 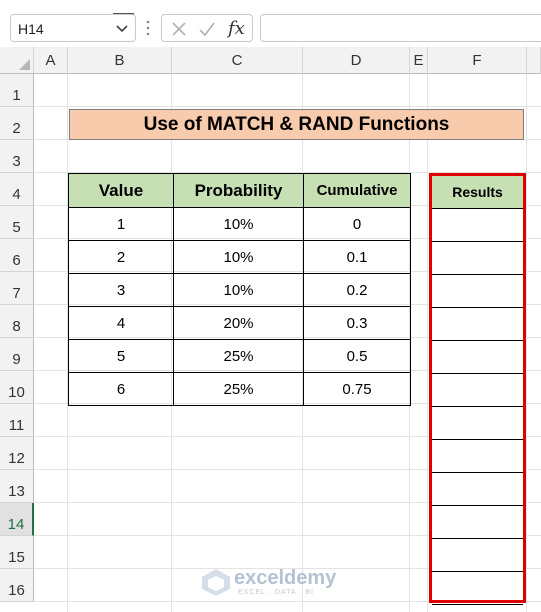 What do you see at coordinates (357, 389) in the screenshot?
I see `table-cell: 0.75` at bounding box center [357, 389].